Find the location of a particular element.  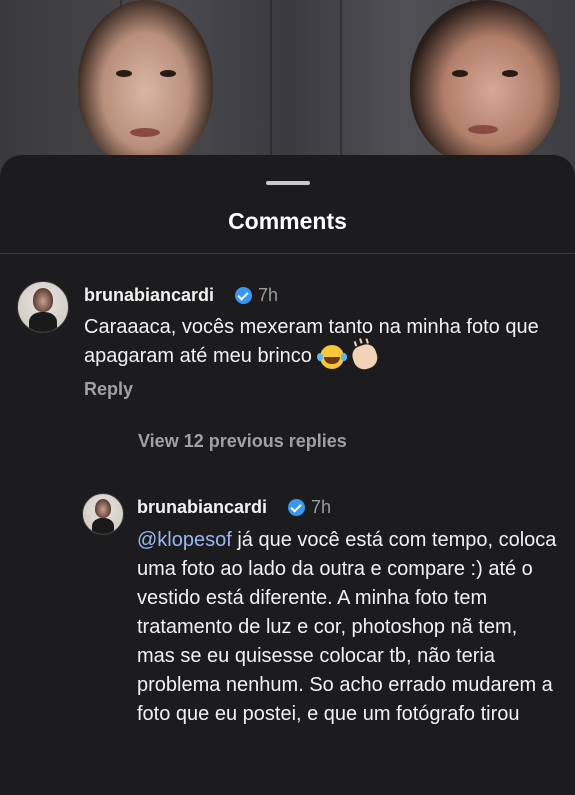

comment-timestamp: 7h is located at coordinates (268, 295).